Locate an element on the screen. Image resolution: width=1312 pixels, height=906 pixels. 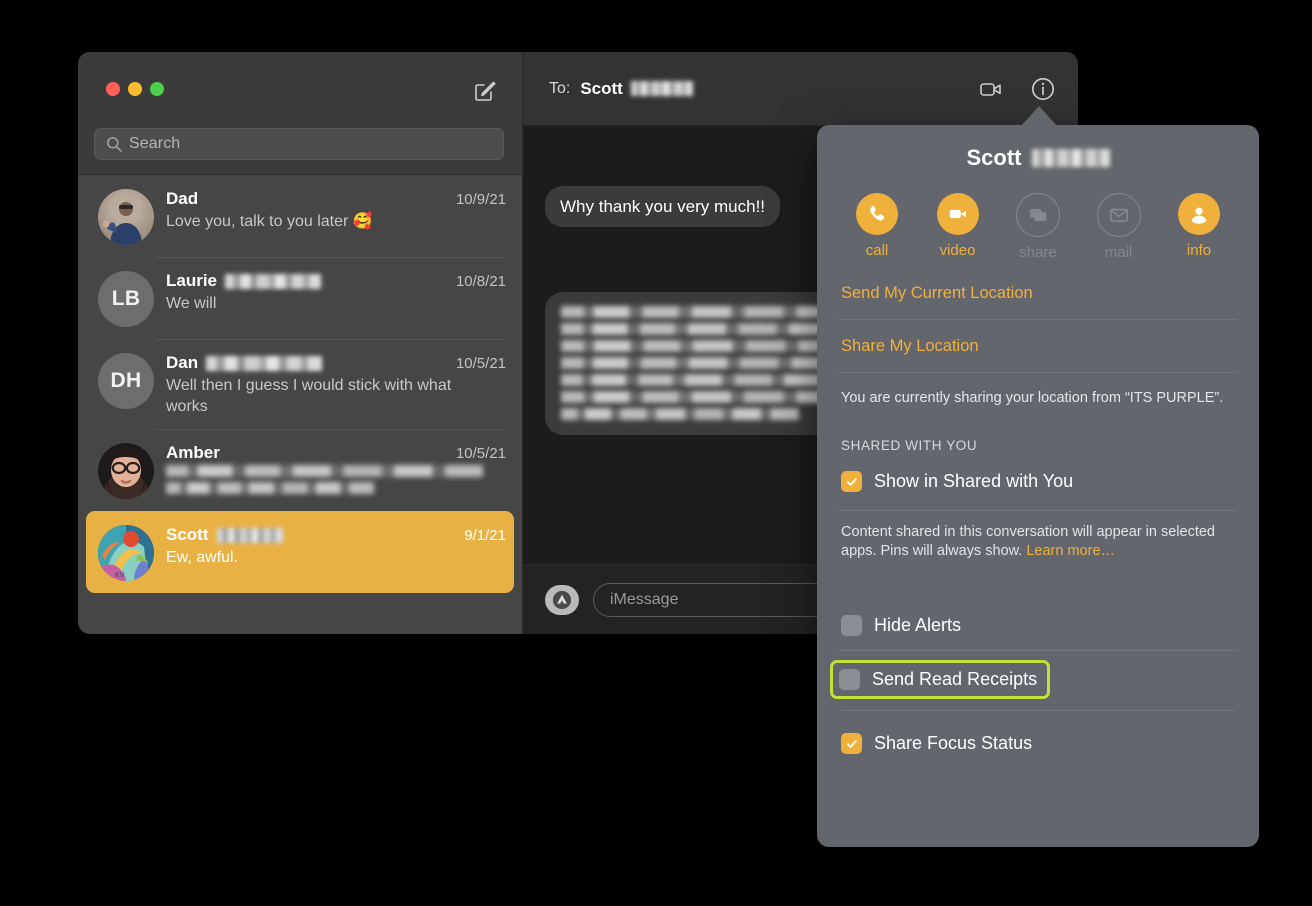
app-store-icon is located at coordinates (562, 599).